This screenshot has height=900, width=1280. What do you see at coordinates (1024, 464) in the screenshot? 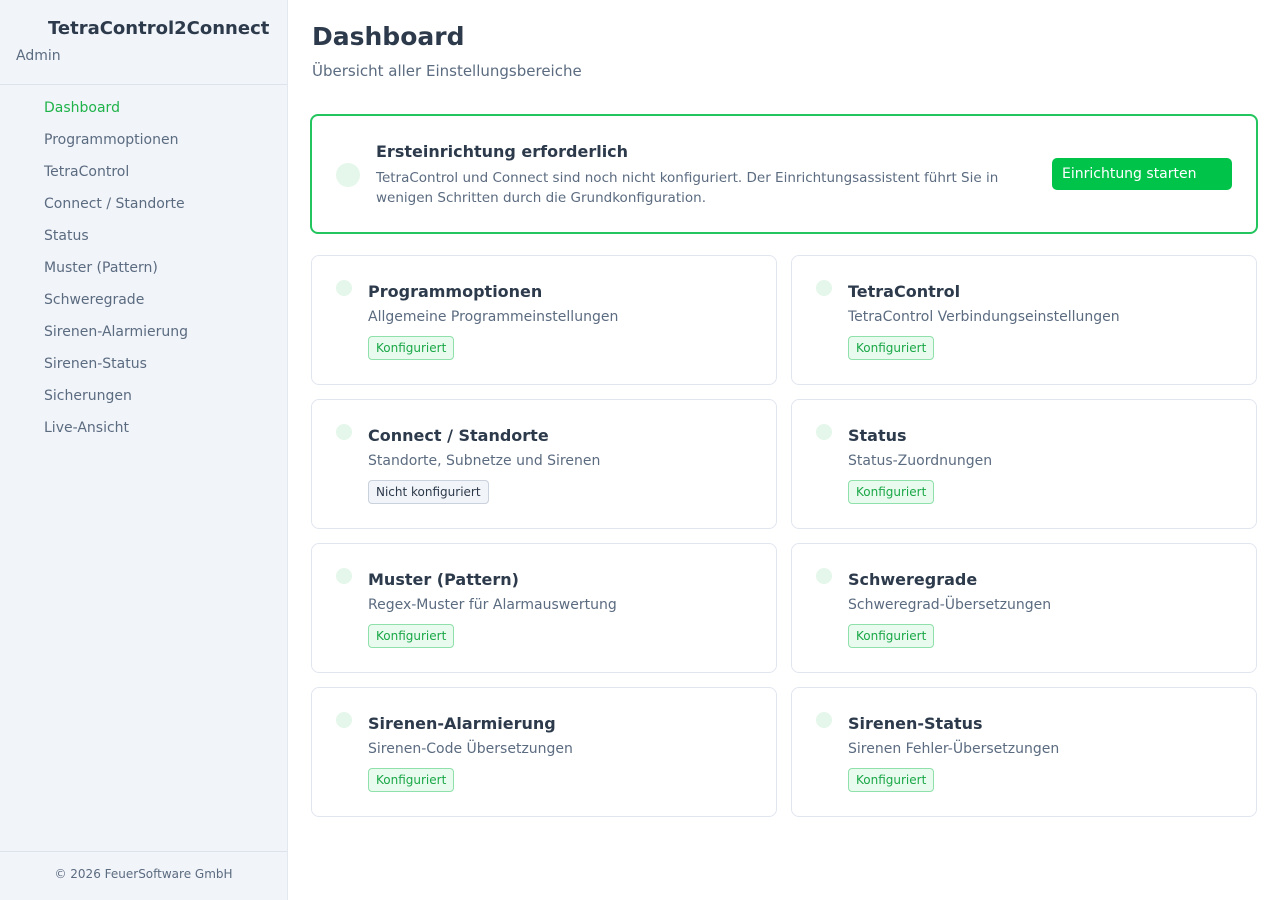
I see `card-status: Status Status-Zuordnungen Konfiguriert` at bounding box center [1024, 464].